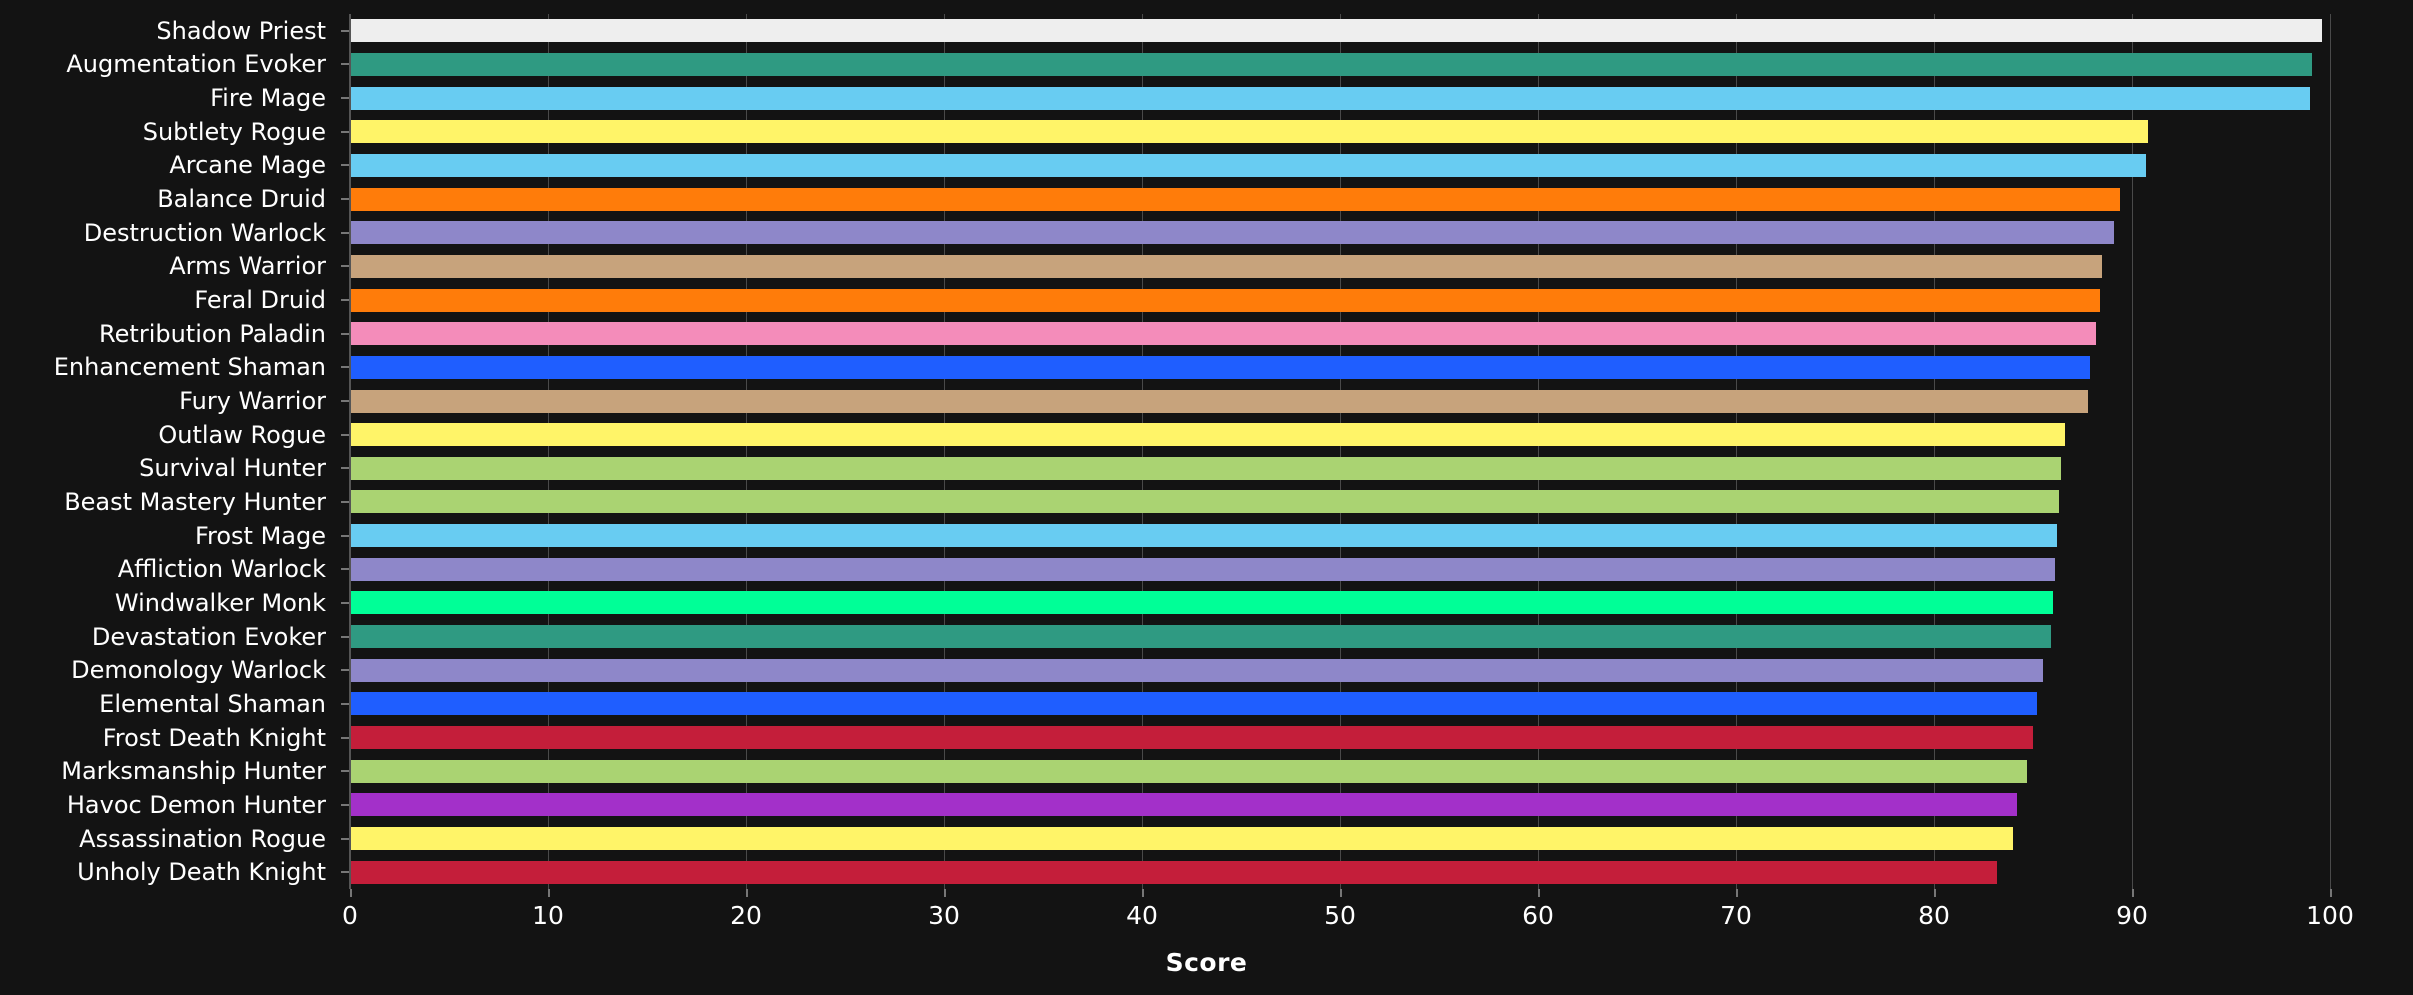 Image resolution: width=2413 pixels, height=995 pixels. I want to click on x-axis-tick-label: 40, so click(1142, 915).